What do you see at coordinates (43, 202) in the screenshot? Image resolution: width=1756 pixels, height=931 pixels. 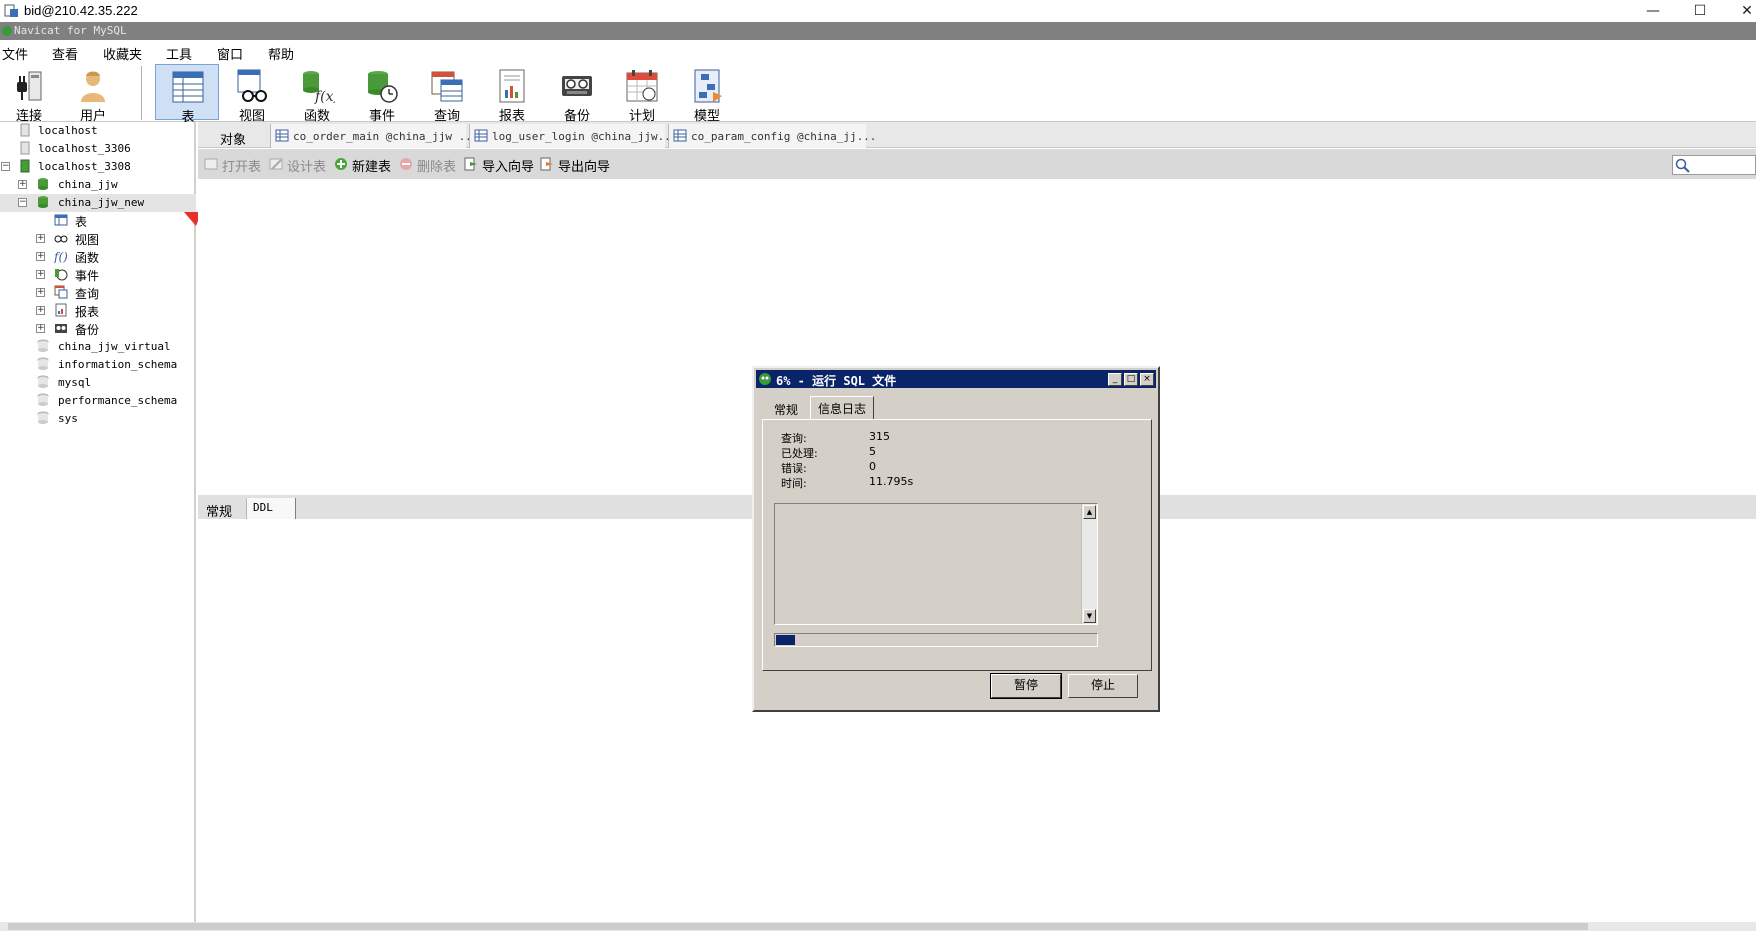 I see `database-icon` at bounding box center [43, 202].